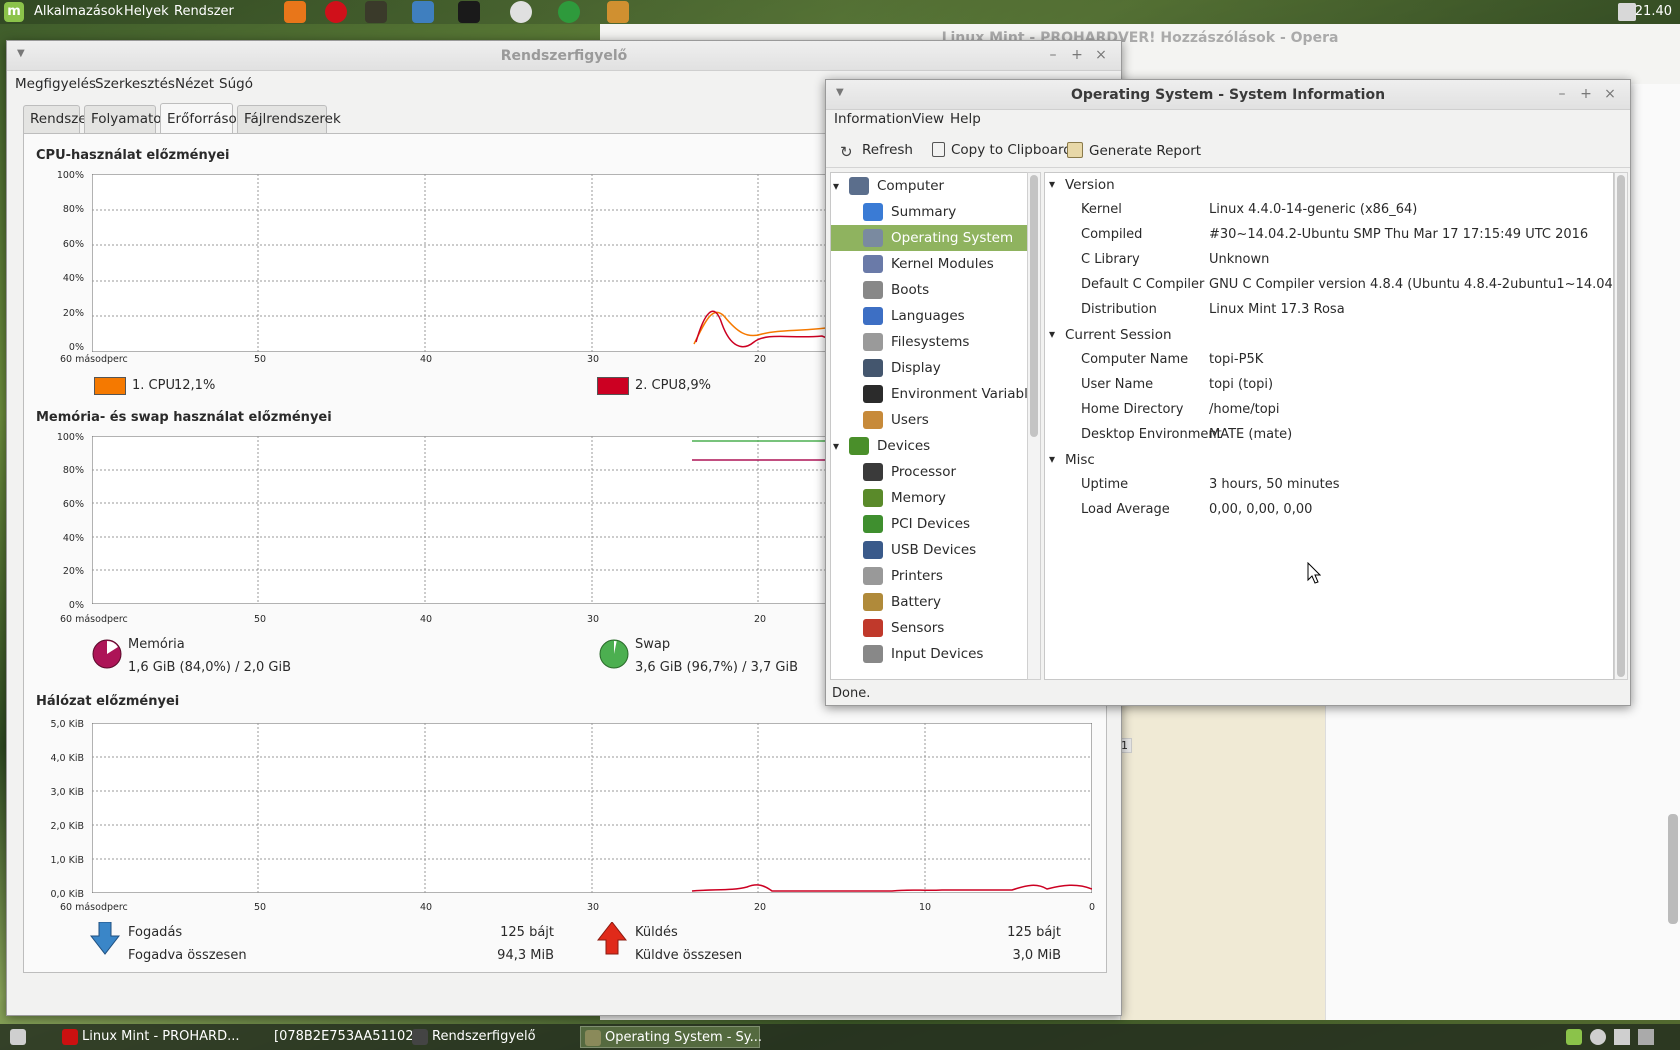 This screenshot has width=1680, height=1050. Describe the element at coordinates (78, 11) in the screenshot. I see `applications-menu: Alkalmazások` at that location.